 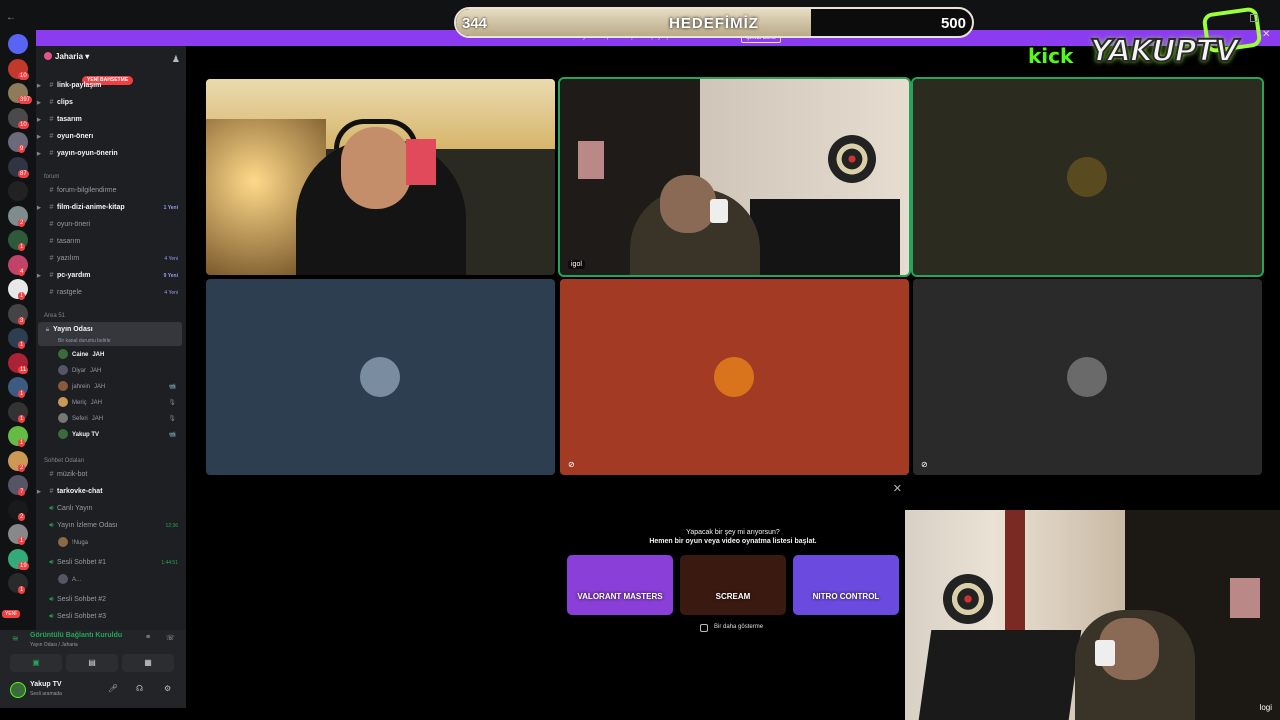 What do you see at coordinates (120, 387) in the screenshot?
I see `voice-member: jahrein JAH 📹` at bounding box center [120, 387].